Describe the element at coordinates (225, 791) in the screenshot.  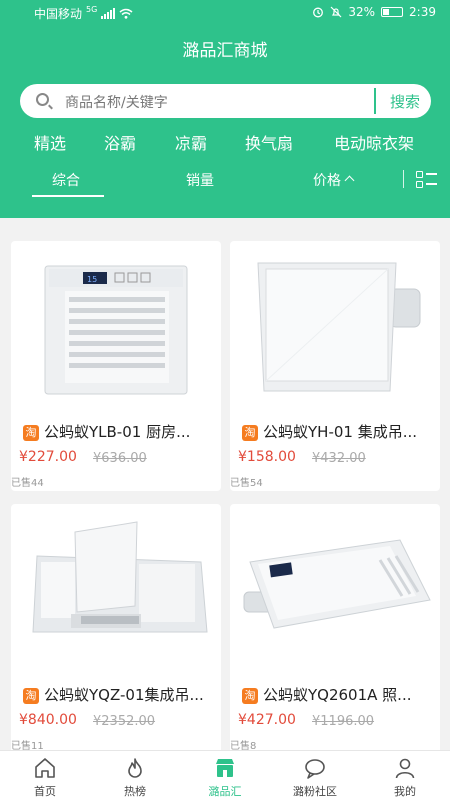
I see `tab-store-label: 潞品汇` at that location.